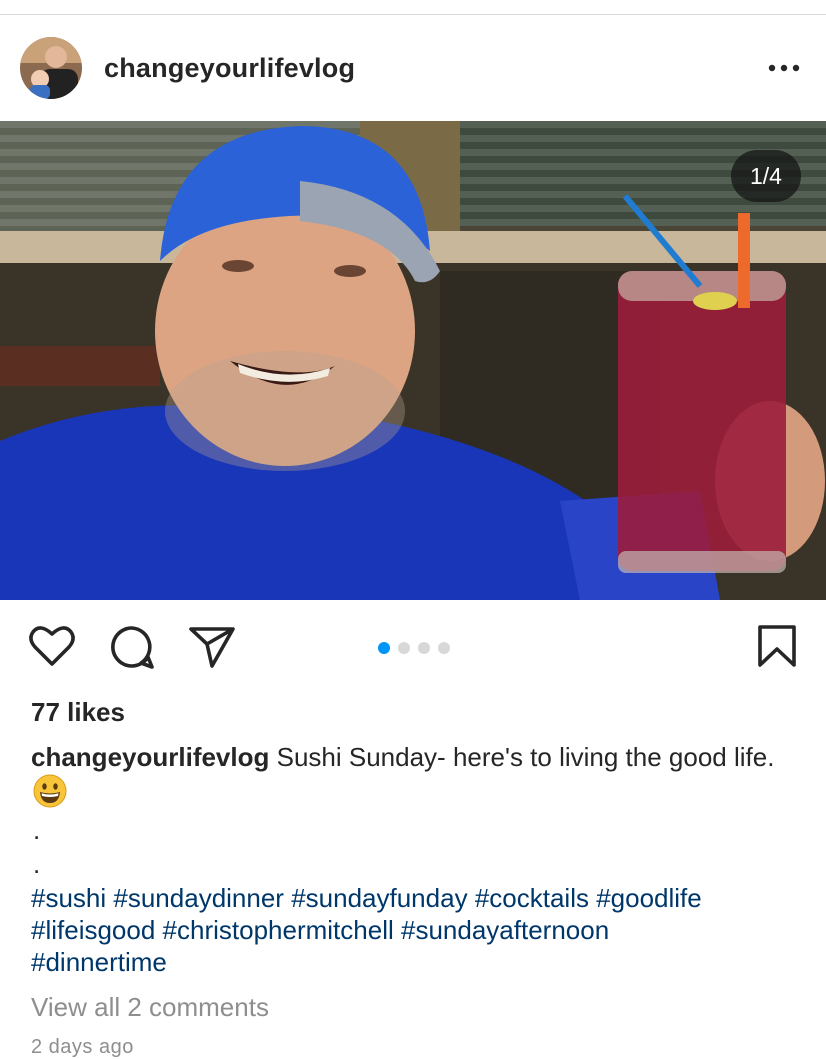 The width and height of the screenshot is (826, 1059). What do you see at coordinates (532, 898) in the screenshot?
I see `hashtag-link: #cocktails` at bounding box center [532, 898].